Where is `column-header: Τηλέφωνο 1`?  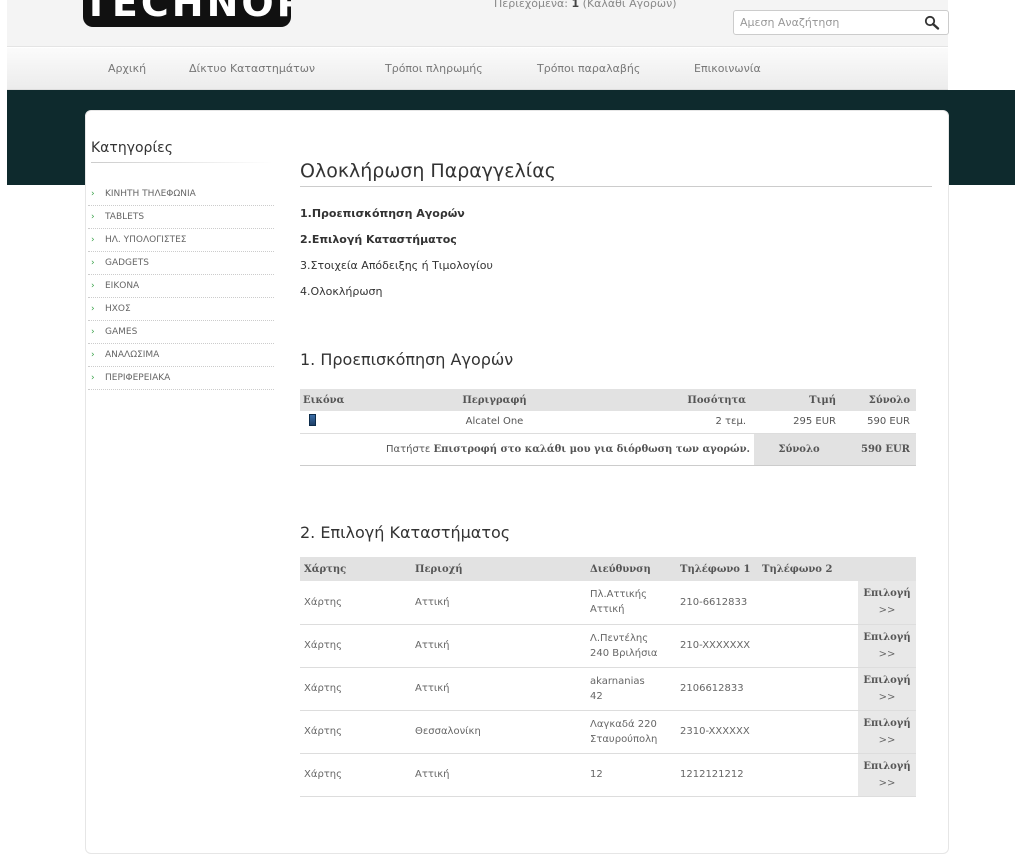
column-header: Τηλέφωνο 1 is located at coordinates (717, 569).